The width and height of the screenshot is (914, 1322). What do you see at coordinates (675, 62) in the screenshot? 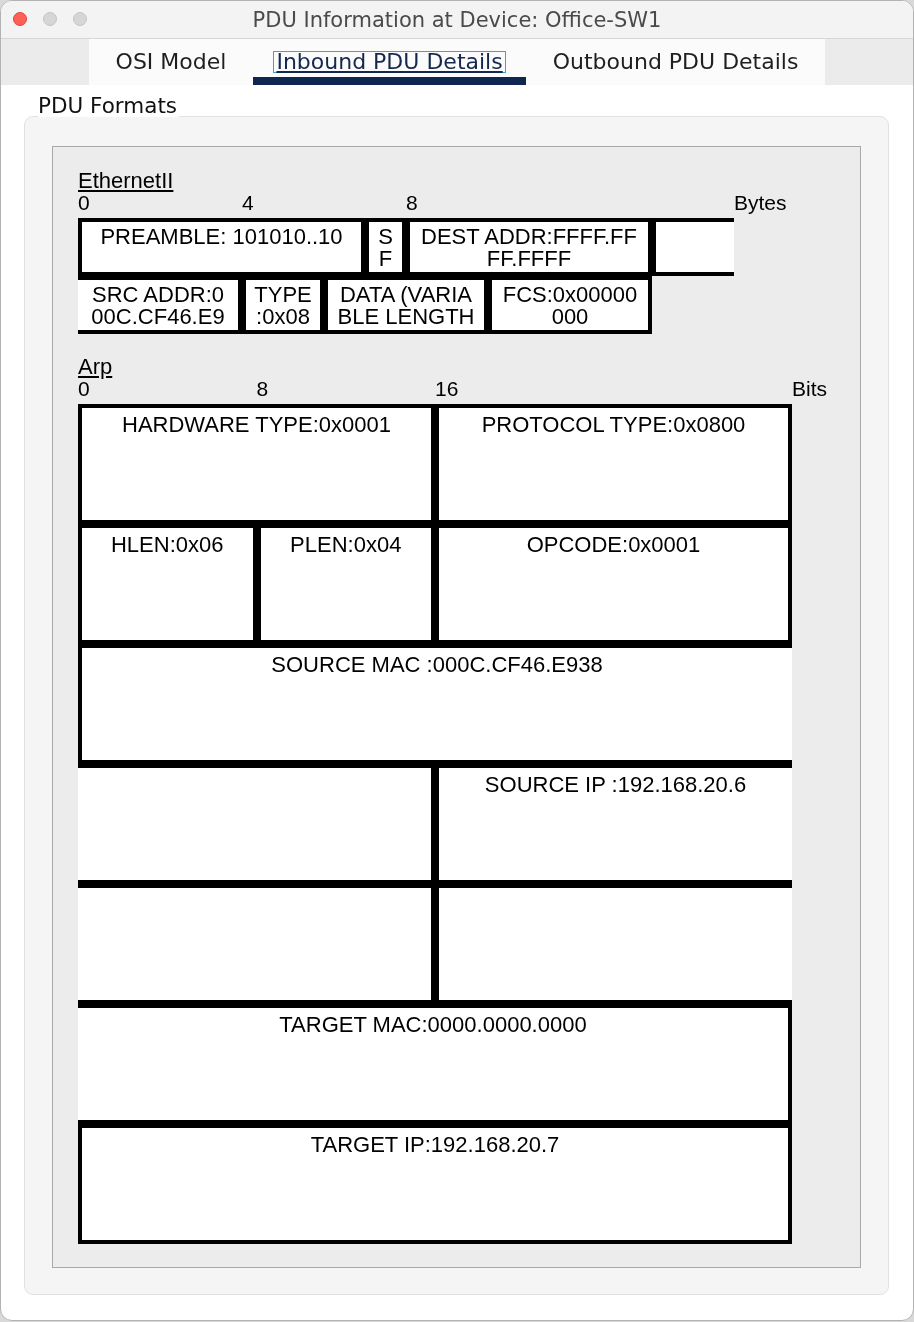
I see `tab: Outbound PDU Details` at bounding box center [675, 62].